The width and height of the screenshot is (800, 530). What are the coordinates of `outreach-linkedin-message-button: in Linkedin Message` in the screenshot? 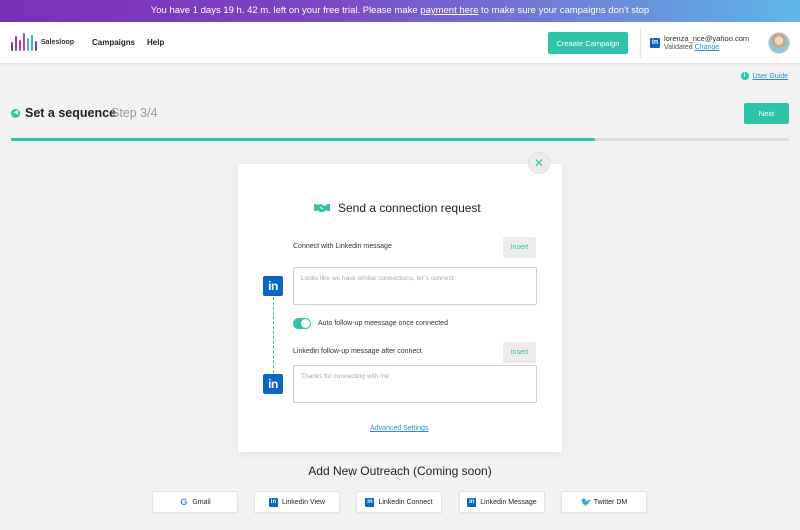 It's located at (502, 502).